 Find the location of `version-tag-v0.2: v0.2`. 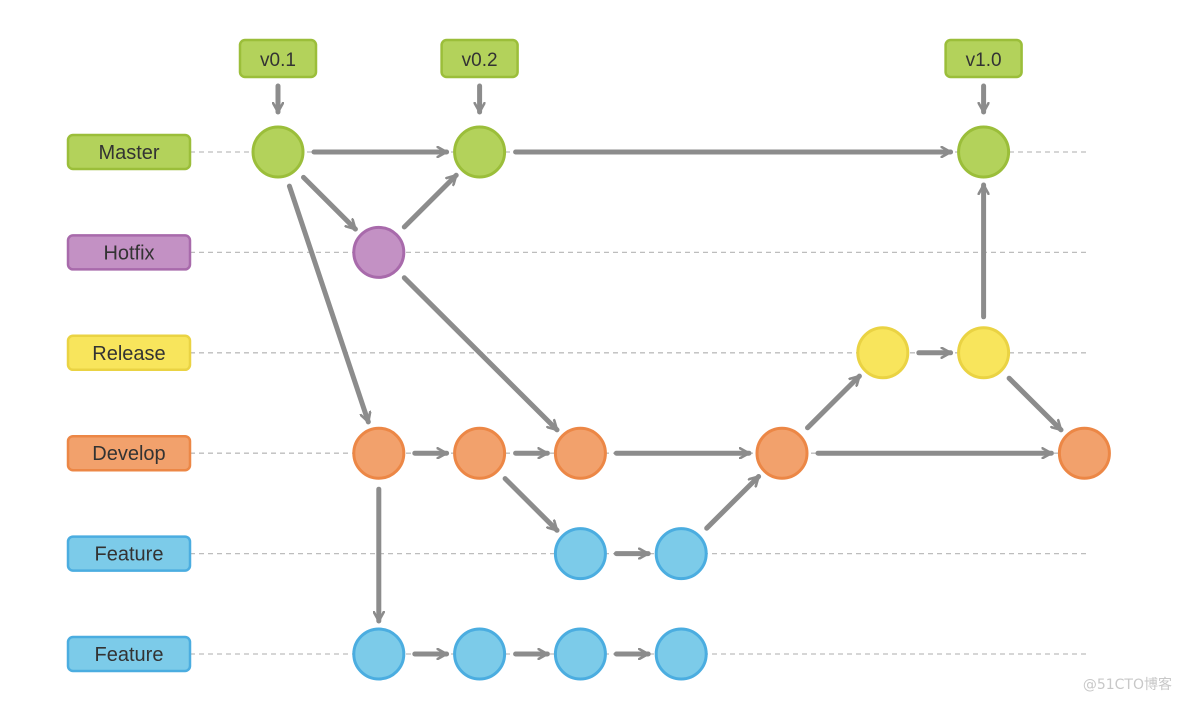

version-tag-v0.2: v0.2 is located at coordinates (479, 76).